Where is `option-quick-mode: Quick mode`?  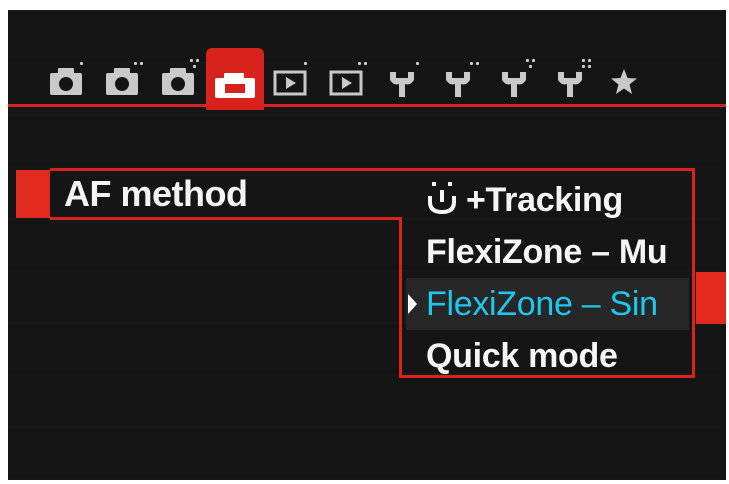
option-quick-mode: Quick mode is located at coordinates (547, 353).